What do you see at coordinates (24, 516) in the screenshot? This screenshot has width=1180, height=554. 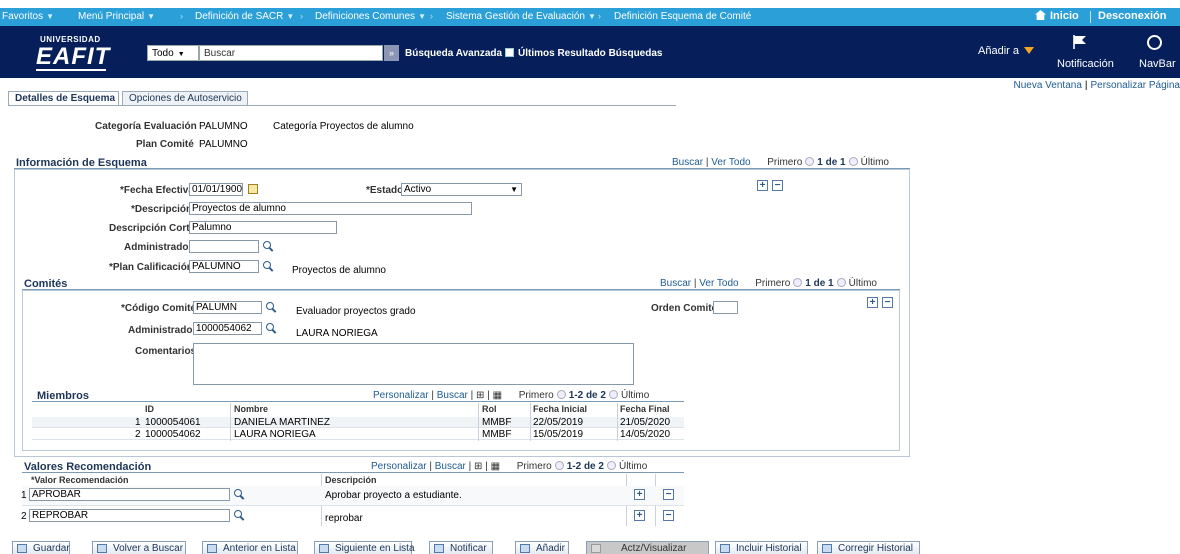 I see `row-number: 2` at bounding box center [24, 516].